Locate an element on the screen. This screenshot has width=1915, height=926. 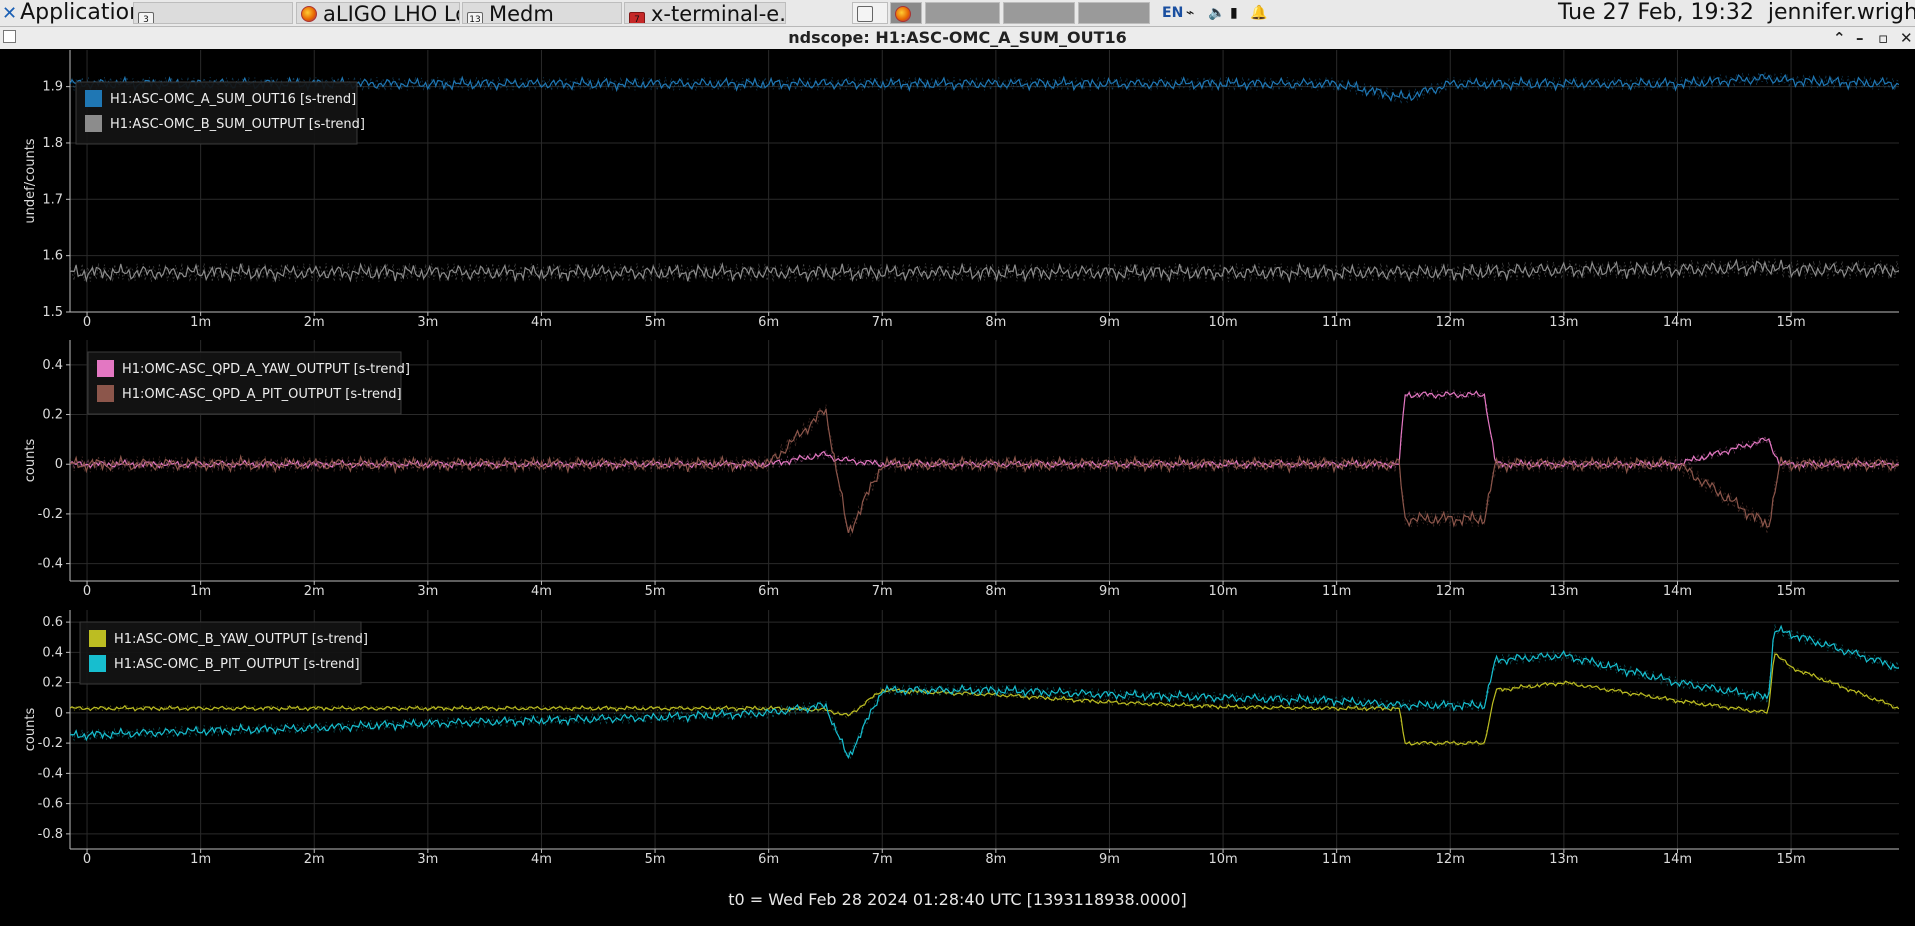
y-tick-label: 1.6 is located at coordinates (52, 256).